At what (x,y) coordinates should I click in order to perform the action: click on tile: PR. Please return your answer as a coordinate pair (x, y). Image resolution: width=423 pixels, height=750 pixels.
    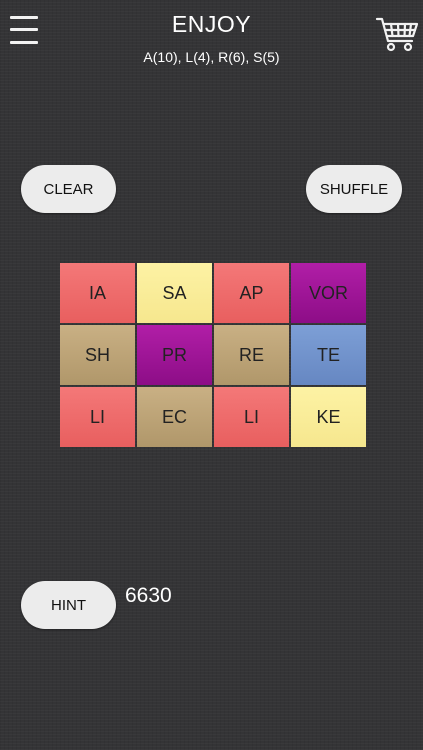
    Looking at the image, I should click on (174, 355).